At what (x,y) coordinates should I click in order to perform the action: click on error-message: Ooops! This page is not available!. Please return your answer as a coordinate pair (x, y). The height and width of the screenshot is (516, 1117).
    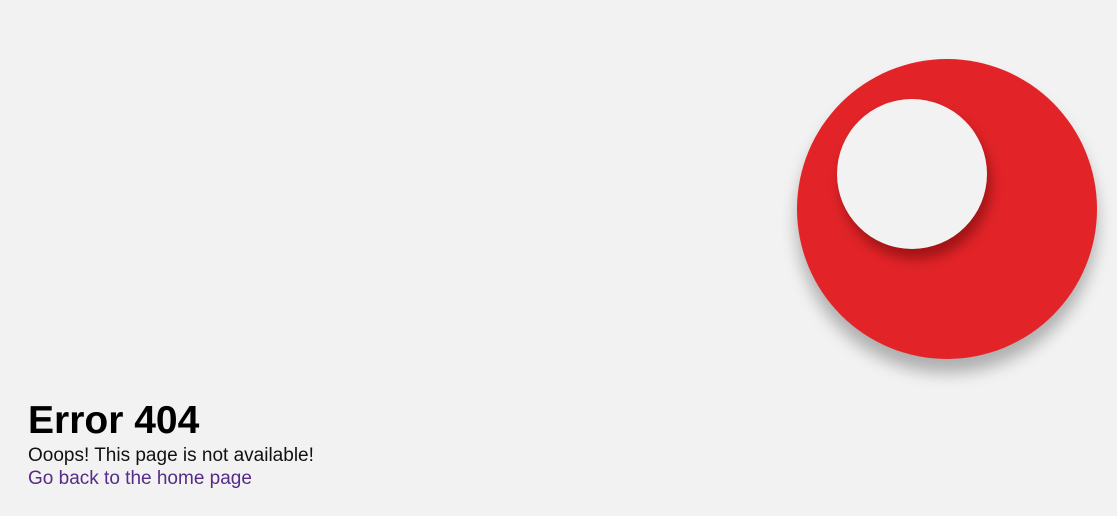
    Looking at the image, I should click on (171, 455).